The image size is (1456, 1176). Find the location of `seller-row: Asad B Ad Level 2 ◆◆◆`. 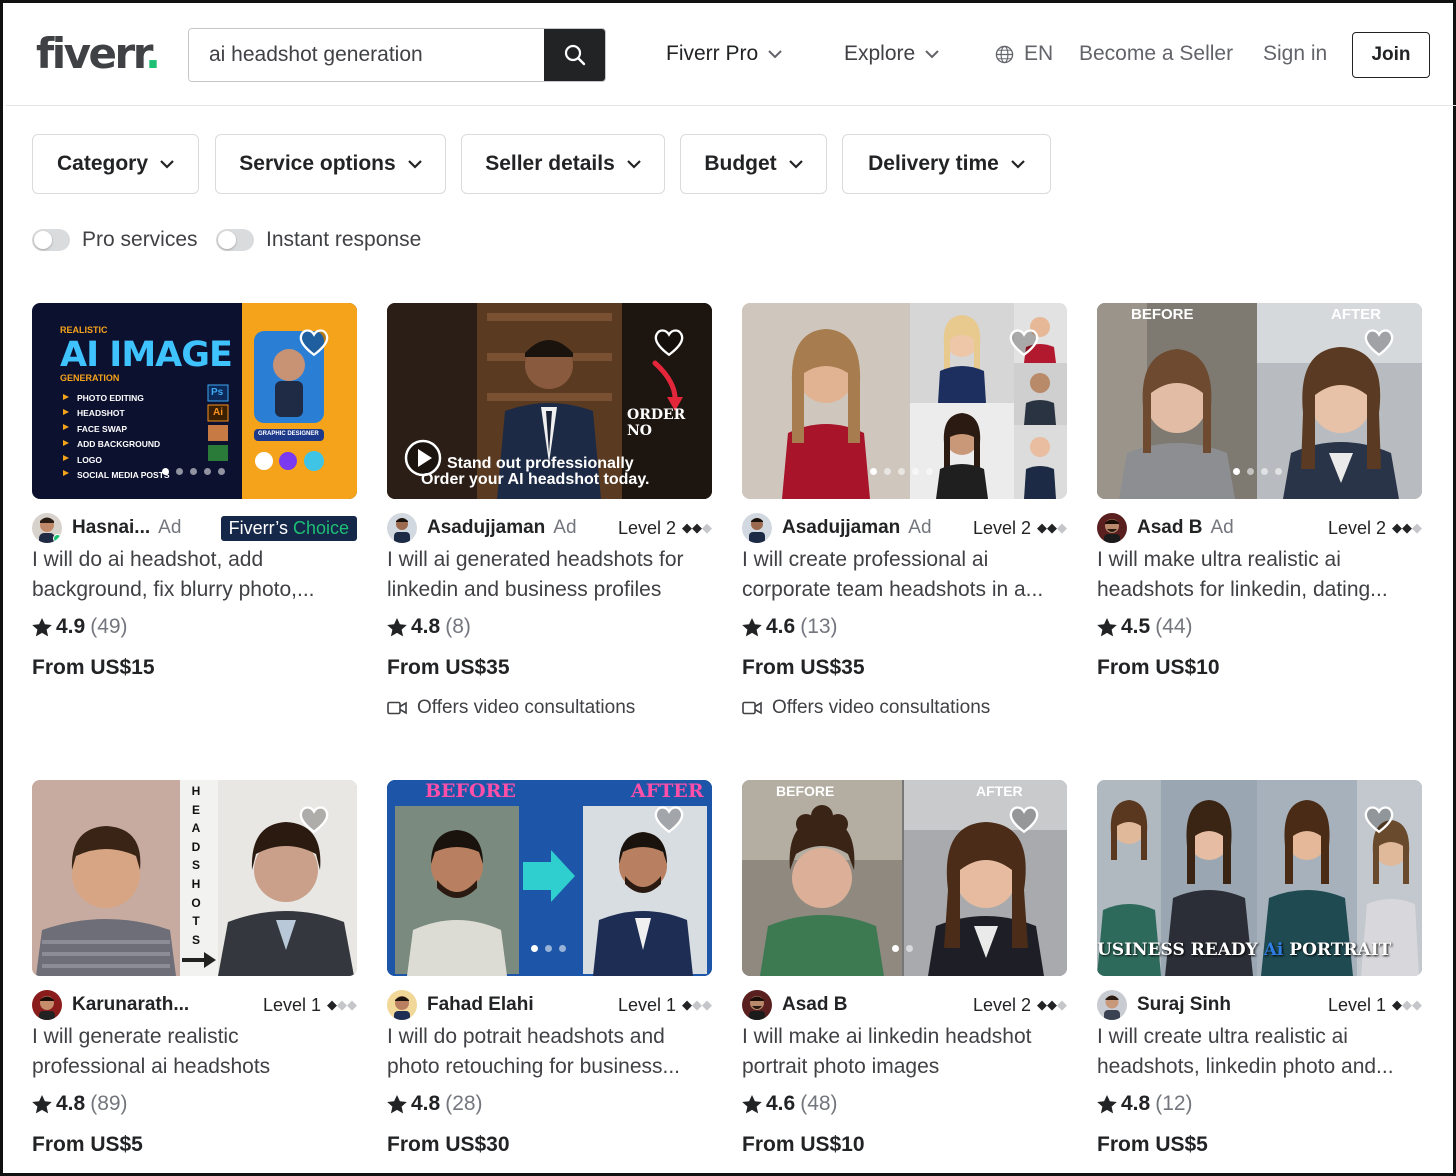

seller-row: Asad B Ad Level 2 ◆◆◆ is located at coordinates (1259, 528).